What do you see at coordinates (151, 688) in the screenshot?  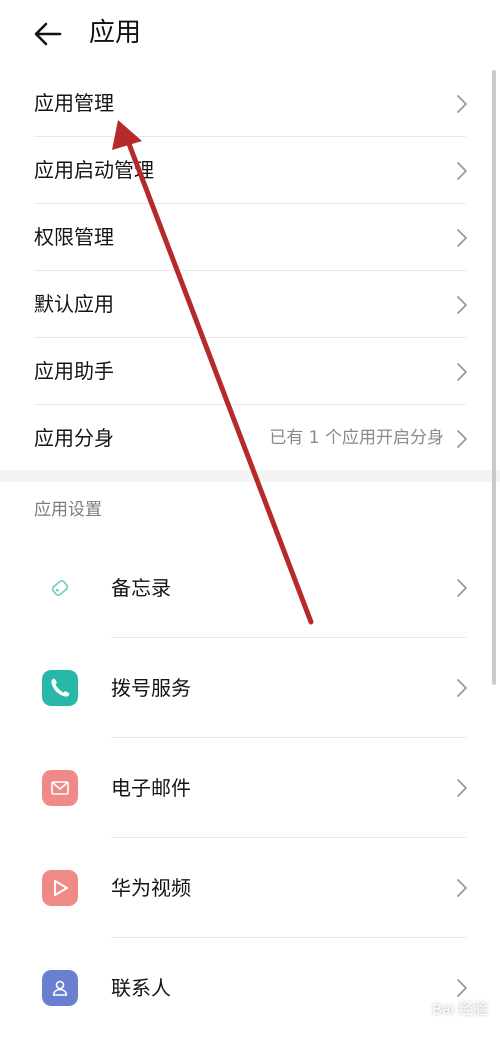 I see `app-item-label: 拨号服务` at bounding box center [151, 688].